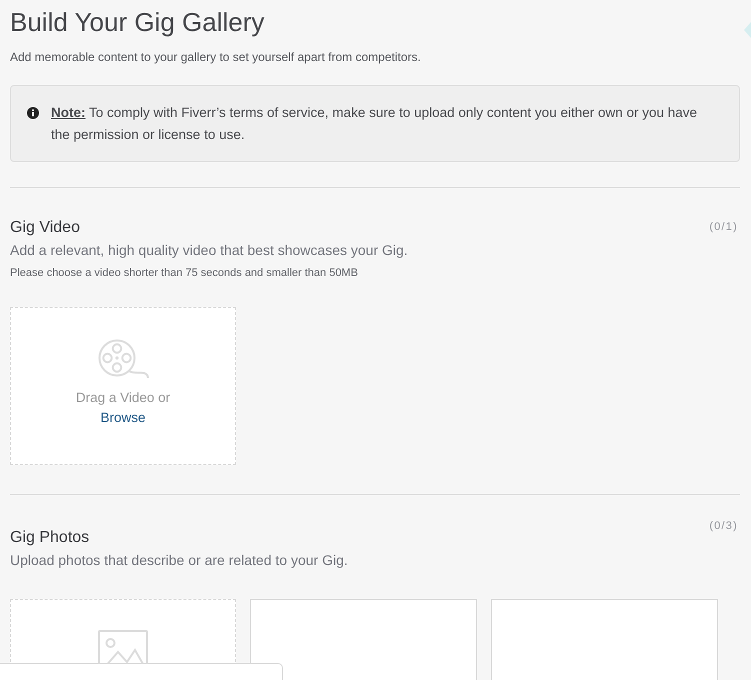 This screenshot has height=680, width=751. Describe the element at coordinates (50, 538) in the screenshot. I see `section-heading: Gig Photos` at that location.